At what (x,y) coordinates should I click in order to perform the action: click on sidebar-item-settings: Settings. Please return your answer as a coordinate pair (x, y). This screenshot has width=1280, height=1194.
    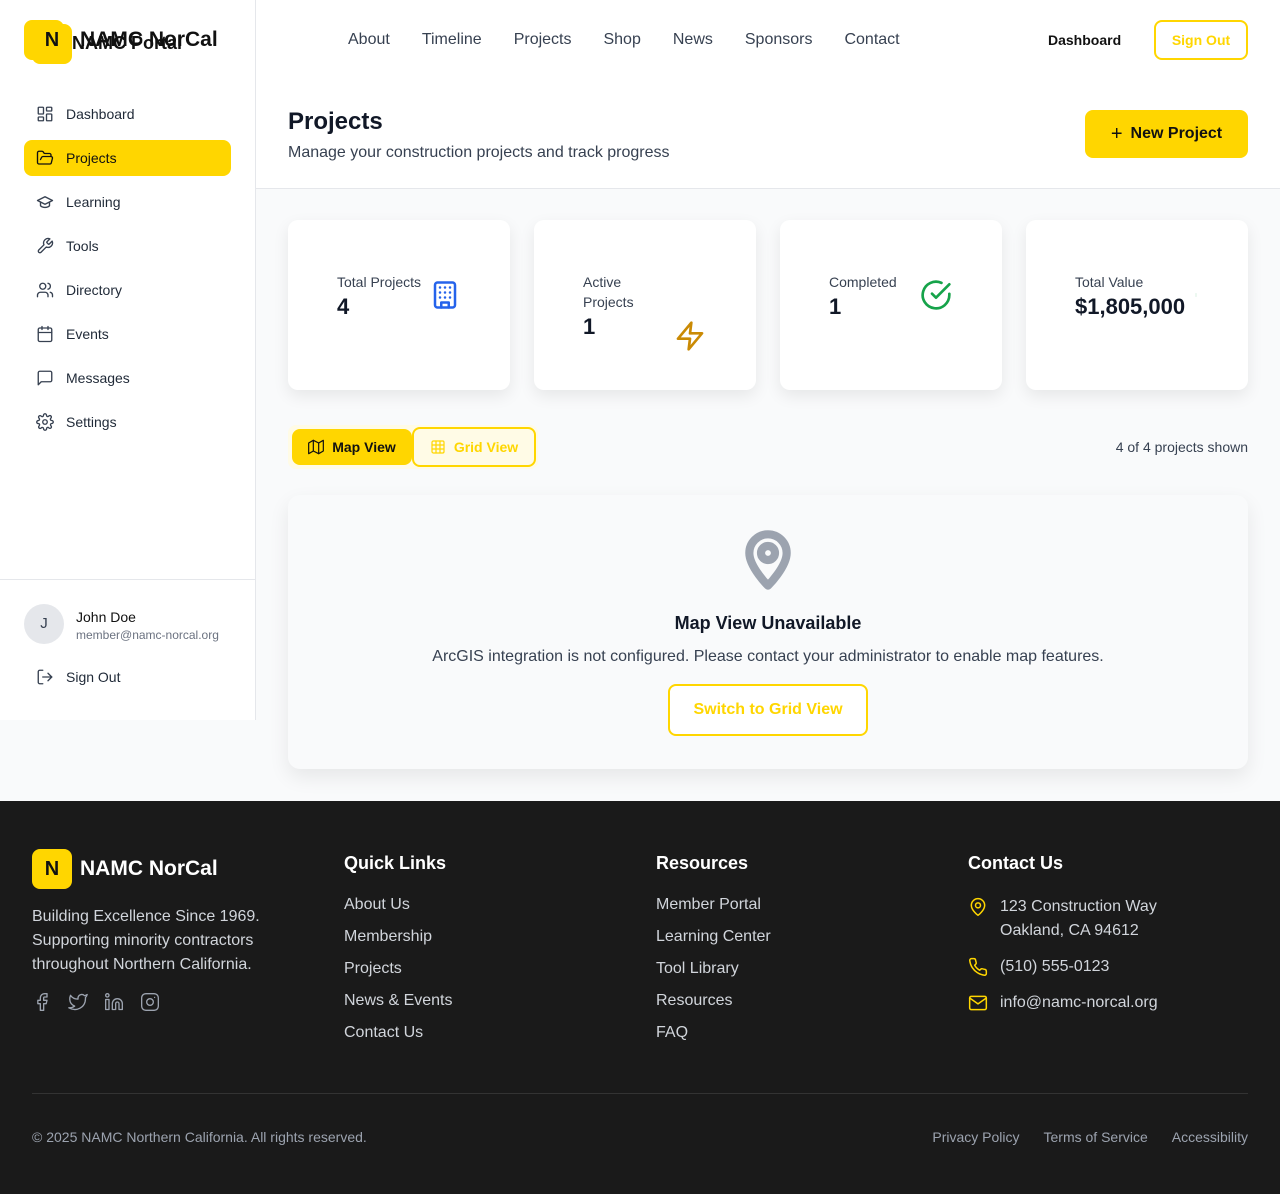
    Looking at the image, I should click on (127, 422).